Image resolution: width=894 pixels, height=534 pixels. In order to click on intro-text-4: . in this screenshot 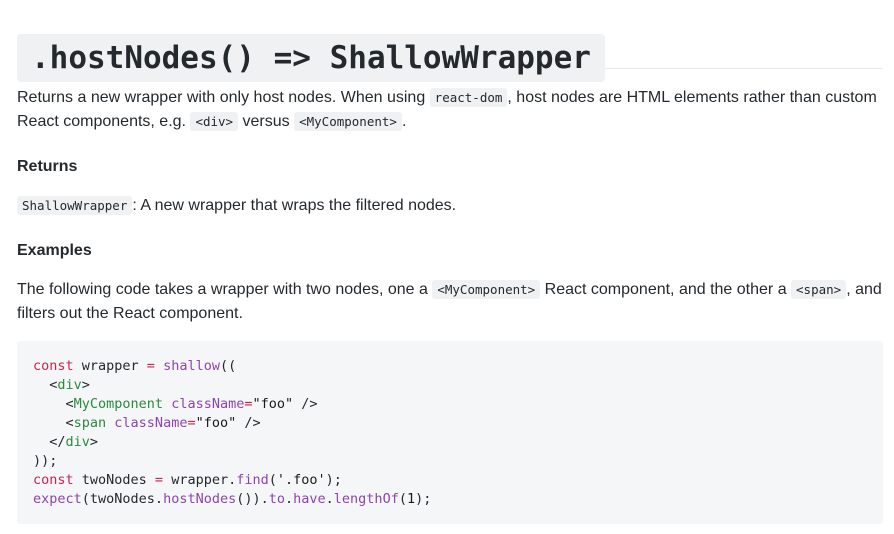, I will do `click(404, 121)`.